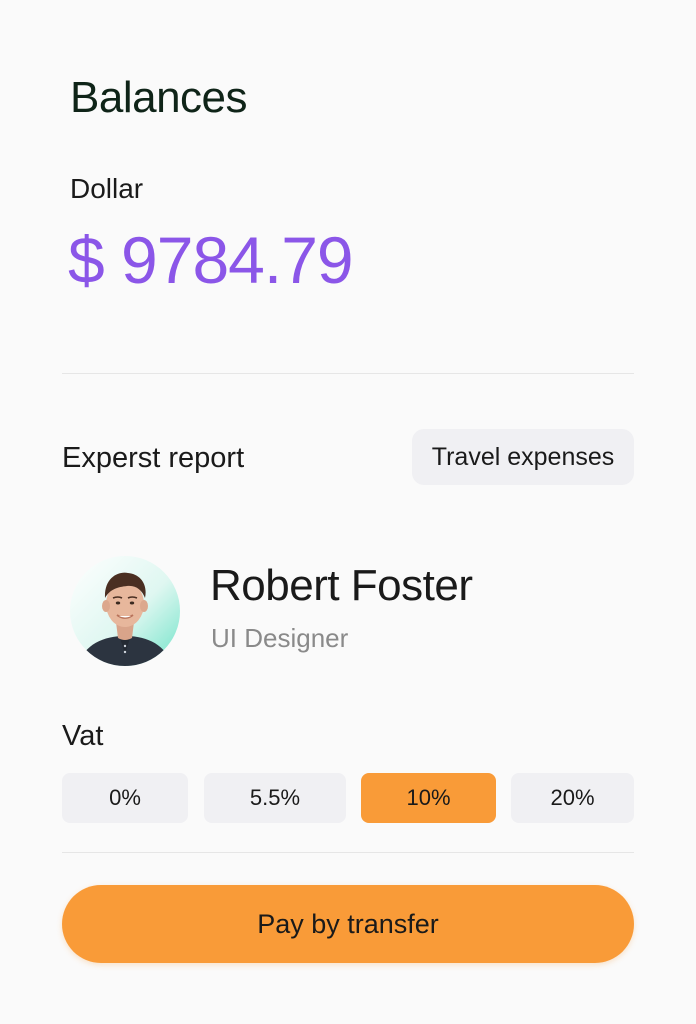 The height and width of the screenshot is (1024, 696). What do you see at coordinates (107, 188) in the screenshot?
I see `currency-label: Dollar` at bounding box center [107, 188].